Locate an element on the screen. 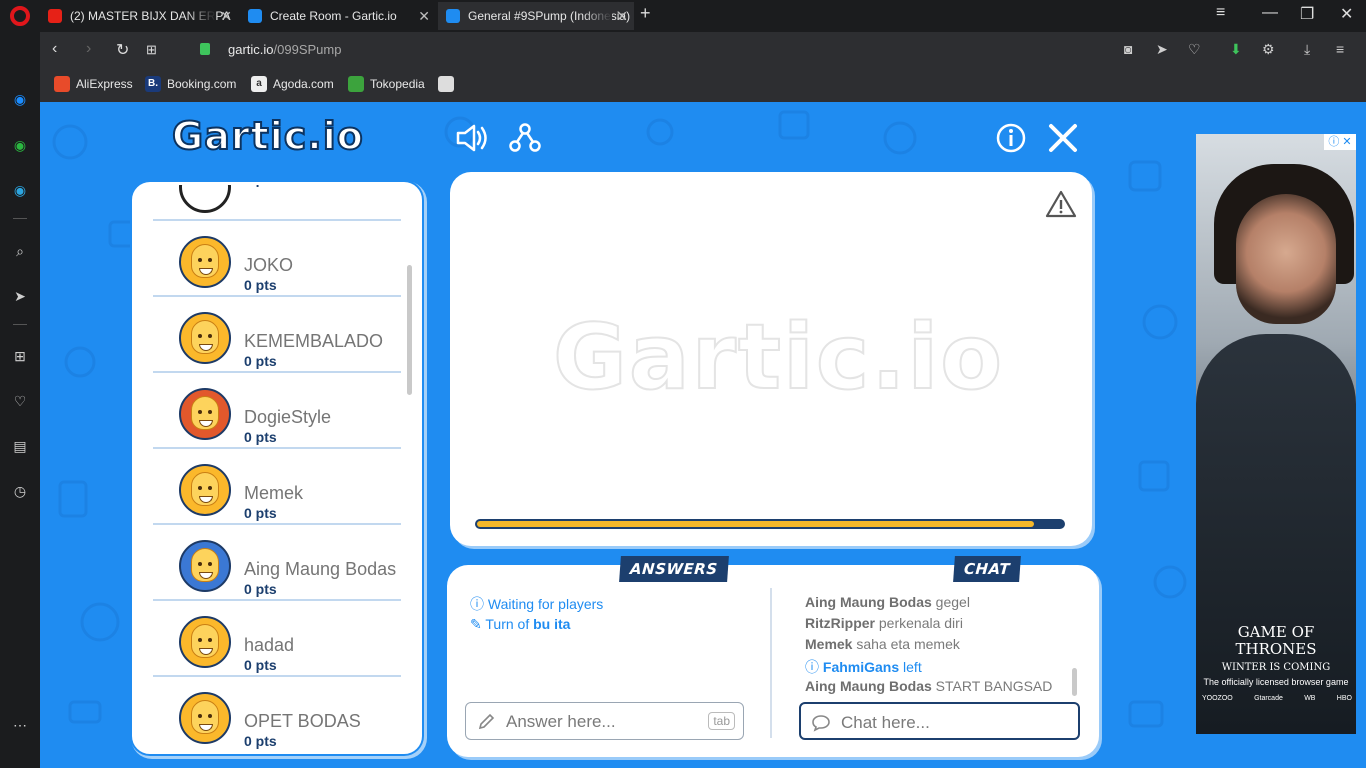 The width and height of the screenshot is (1366, 768). tab-general-room: General #9SPump (Indonesia) ✕ is located at coordinates (536, 16).